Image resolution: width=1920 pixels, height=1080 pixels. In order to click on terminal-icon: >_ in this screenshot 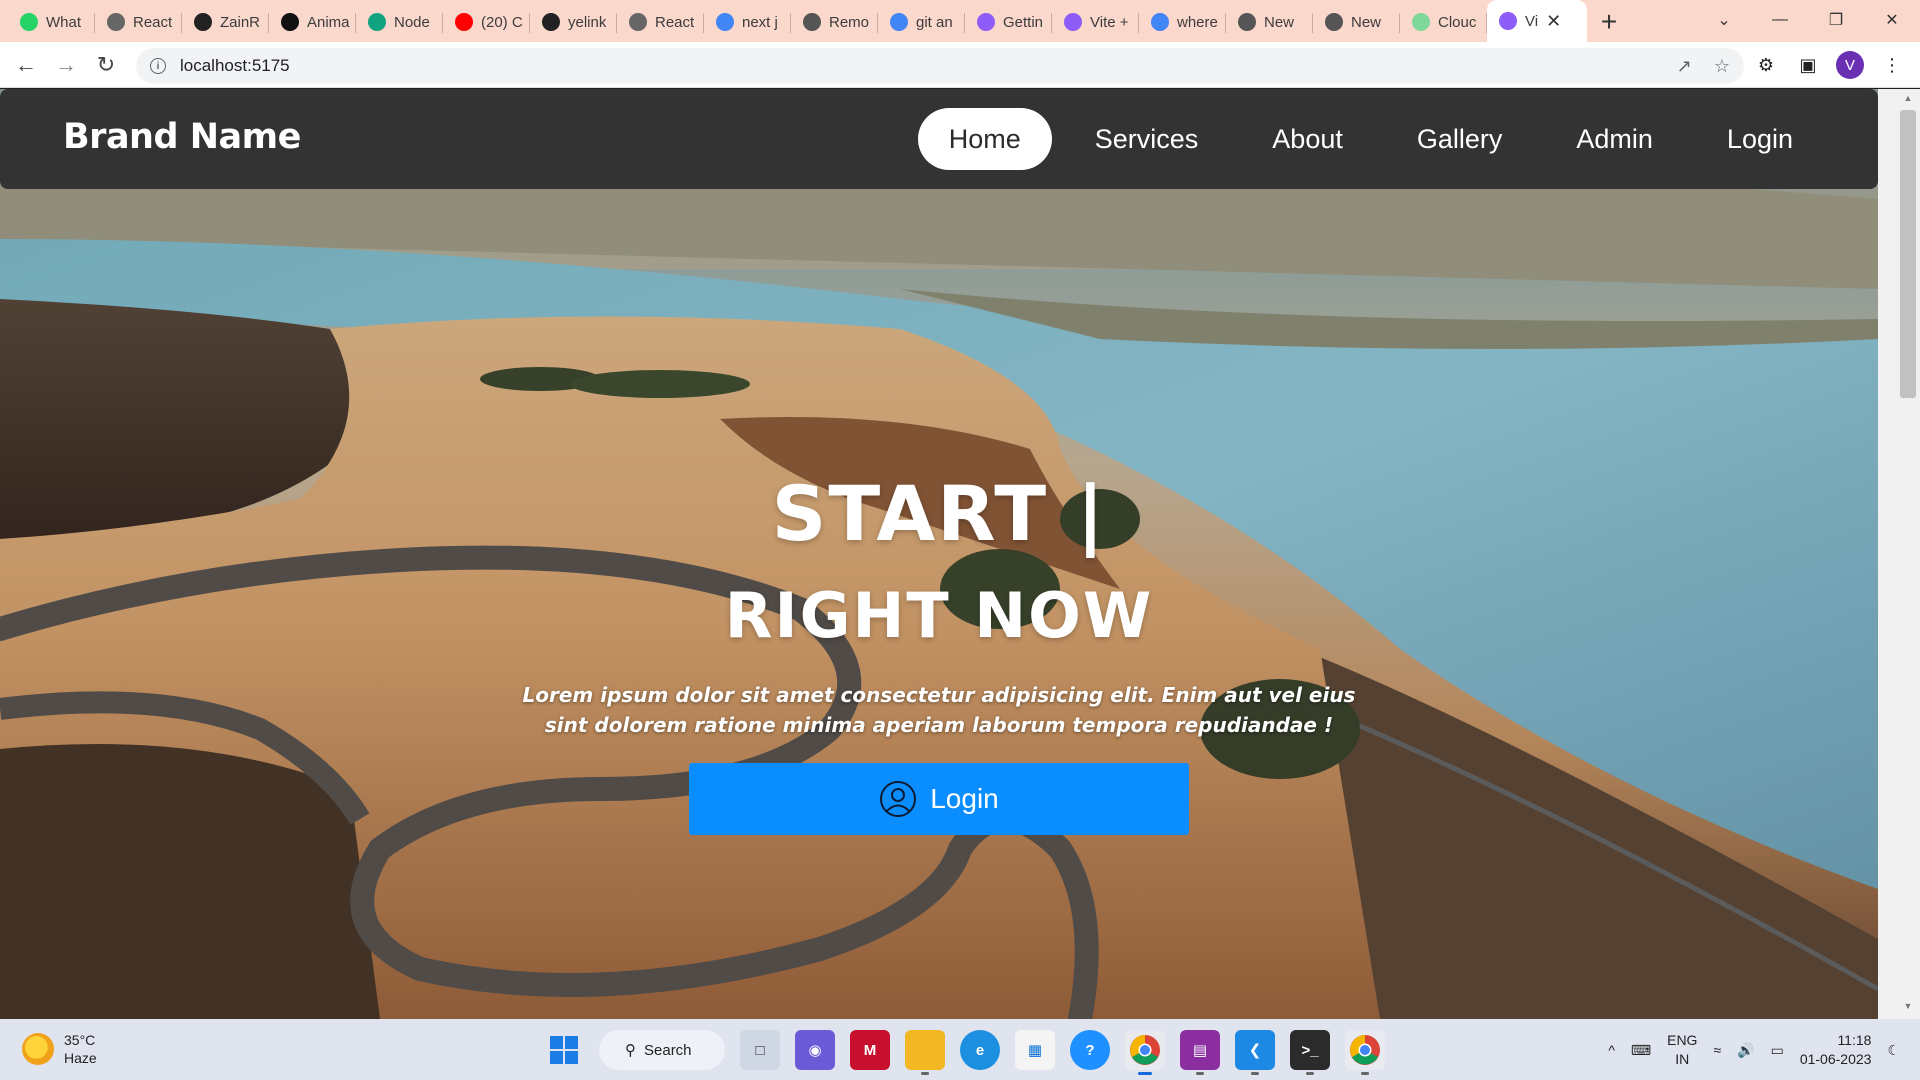, I will do `click(1310, 1052)`.